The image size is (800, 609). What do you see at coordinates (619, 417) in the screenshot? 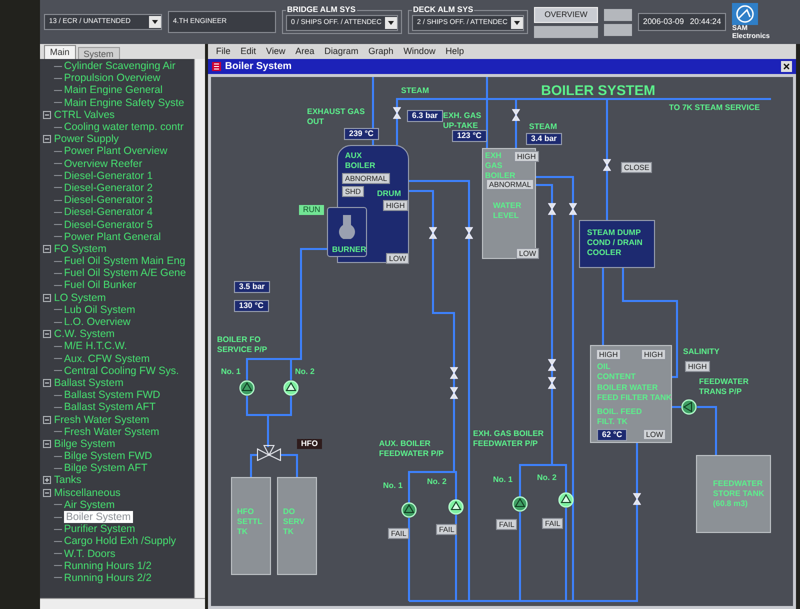
I see `diagram-label: BOIL. FEED FILT. TK` at bounding box center [619, 417].